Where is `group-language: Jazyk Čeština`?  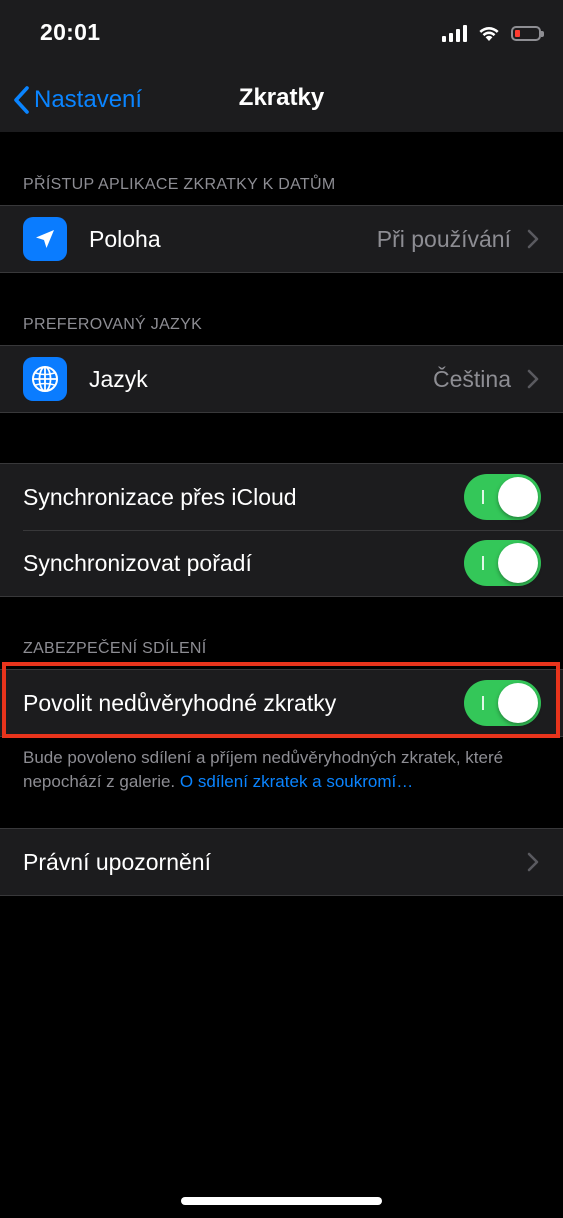 group-language: Jazyk Čeština is located at coordinates (281, 379).